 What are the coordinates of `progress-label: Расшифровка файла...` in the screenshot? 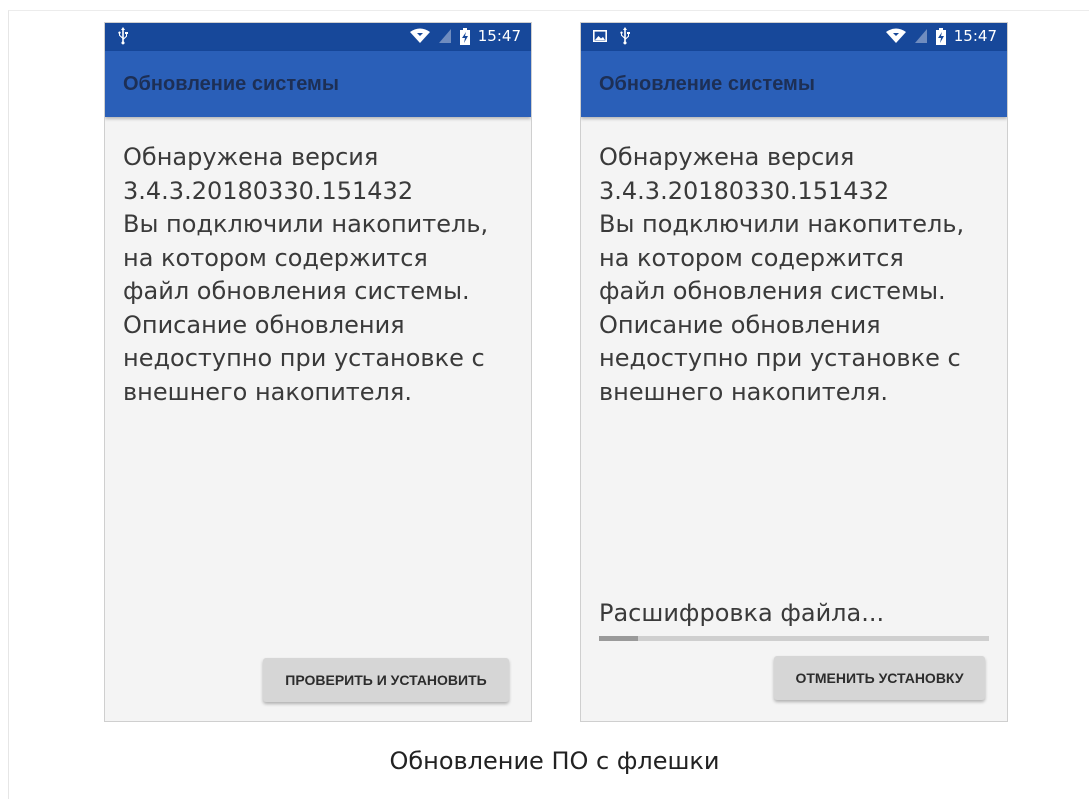 It's located at (742, 613).